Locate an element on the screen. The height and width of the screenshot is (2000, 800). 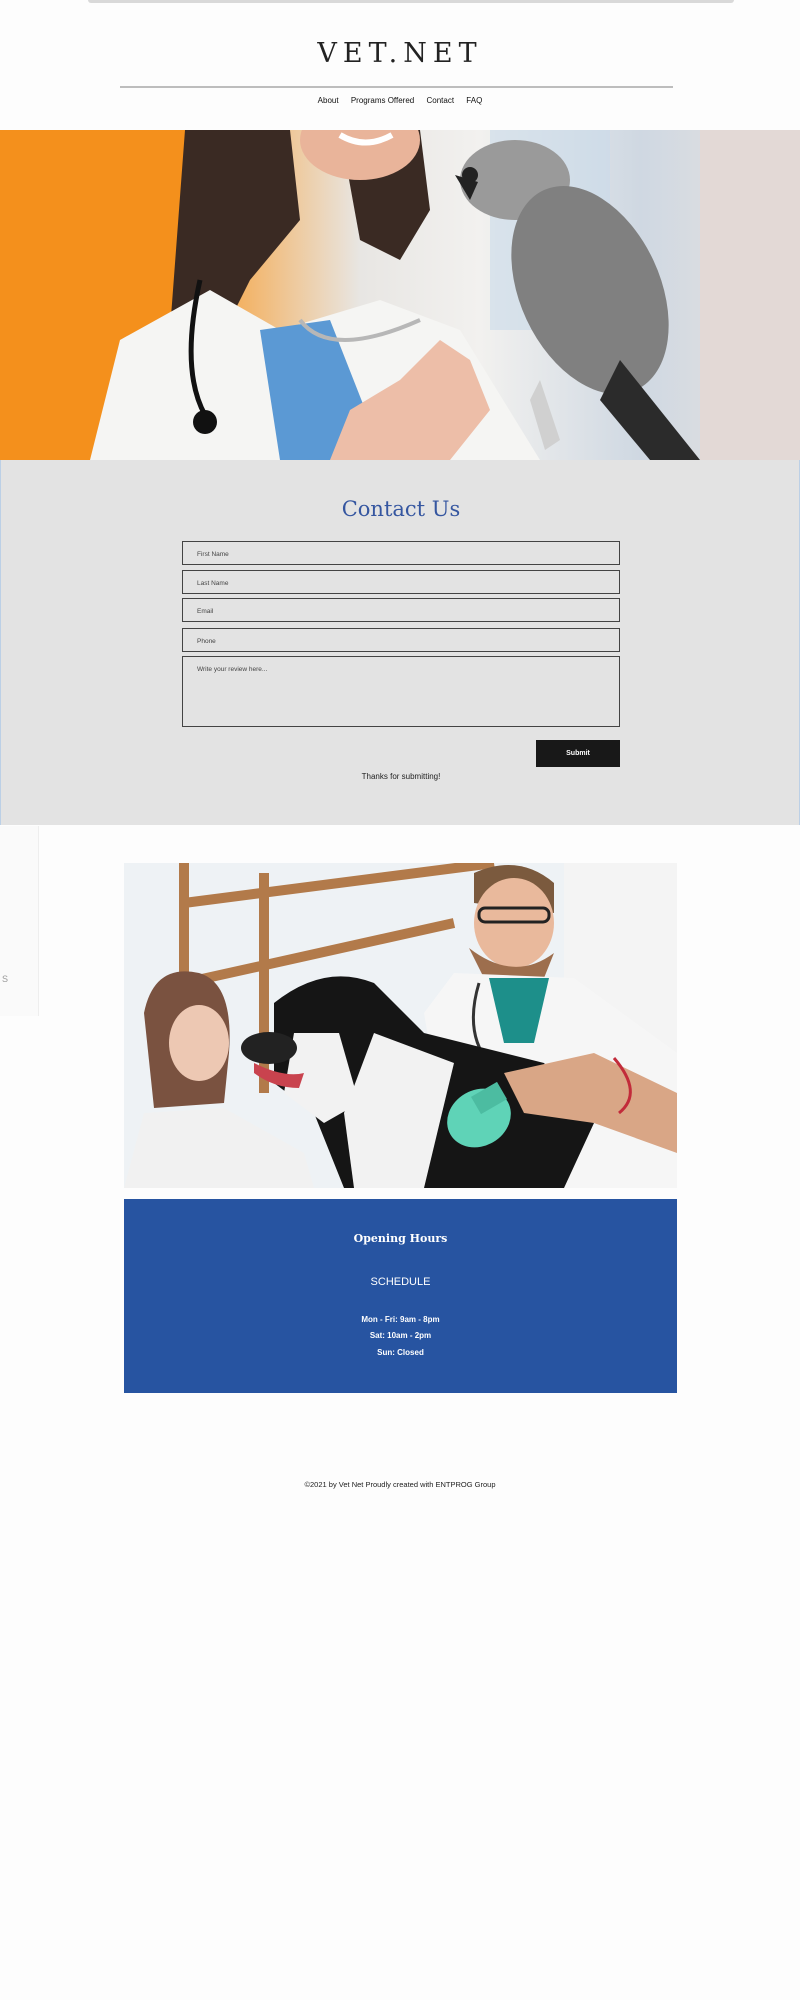
phone-field: Phone is located at coordinates (401, 640).